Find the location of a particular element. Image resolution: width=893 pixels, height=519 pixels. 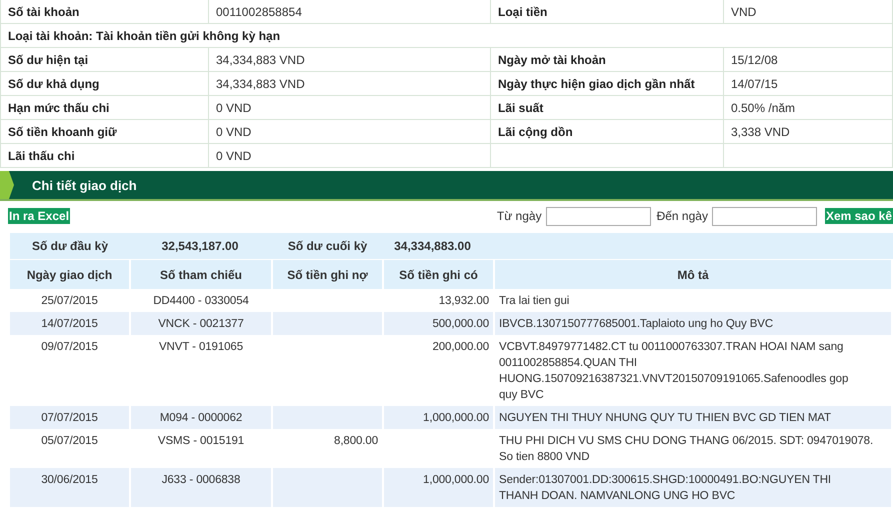

column-header: Mô tả is located at coordinates (693, 274).